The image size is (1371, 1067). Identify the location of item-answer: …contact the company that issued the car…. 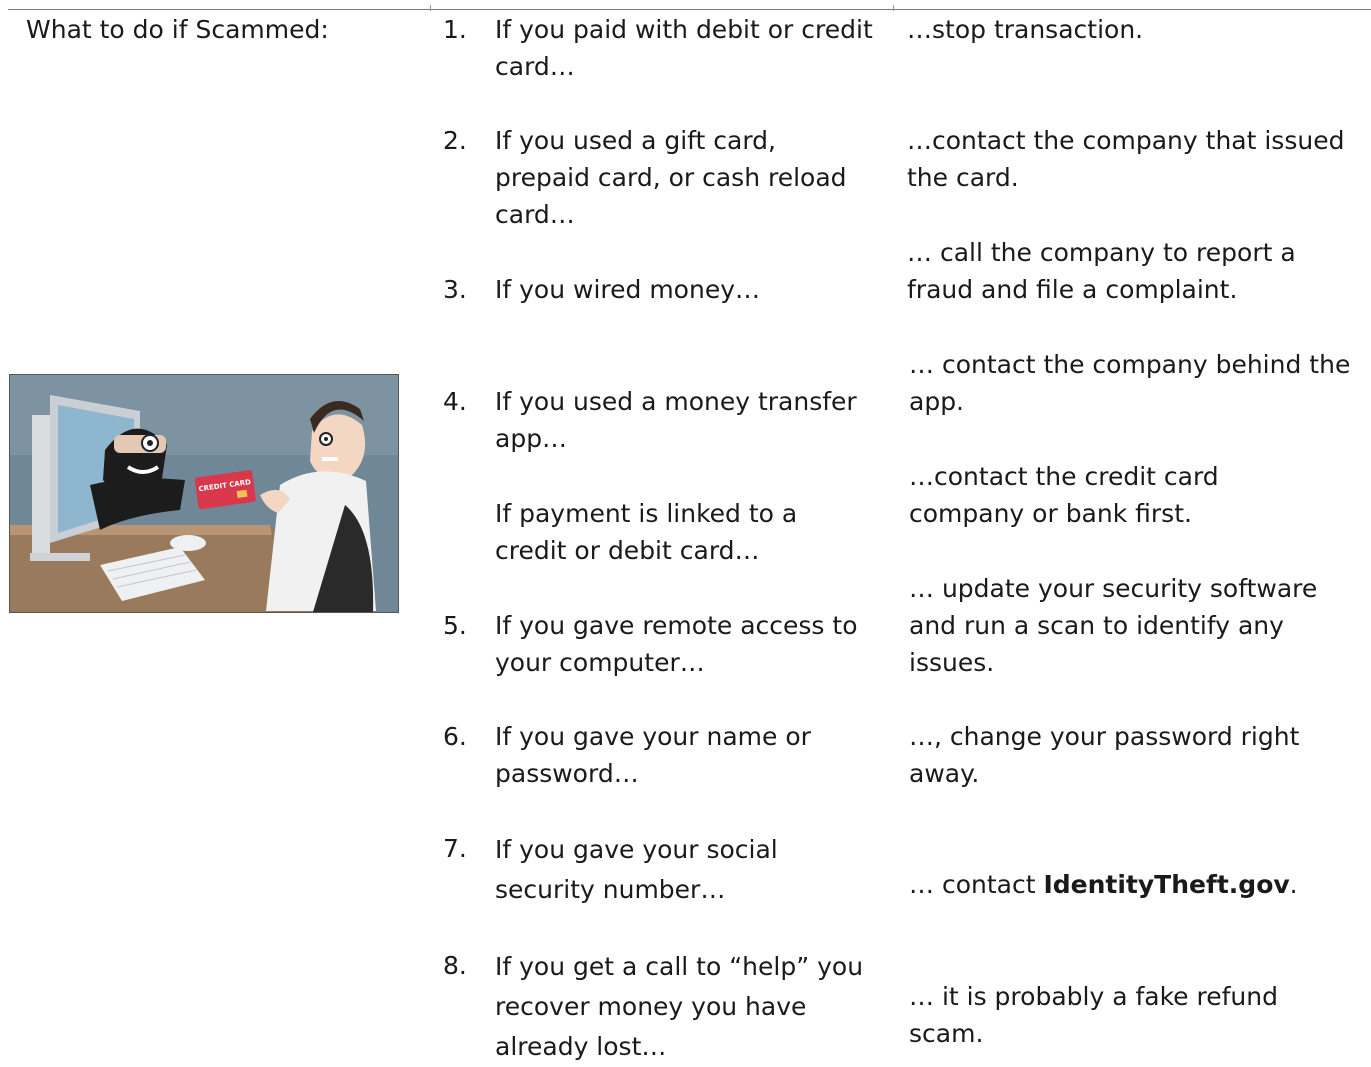
(1126, 159).